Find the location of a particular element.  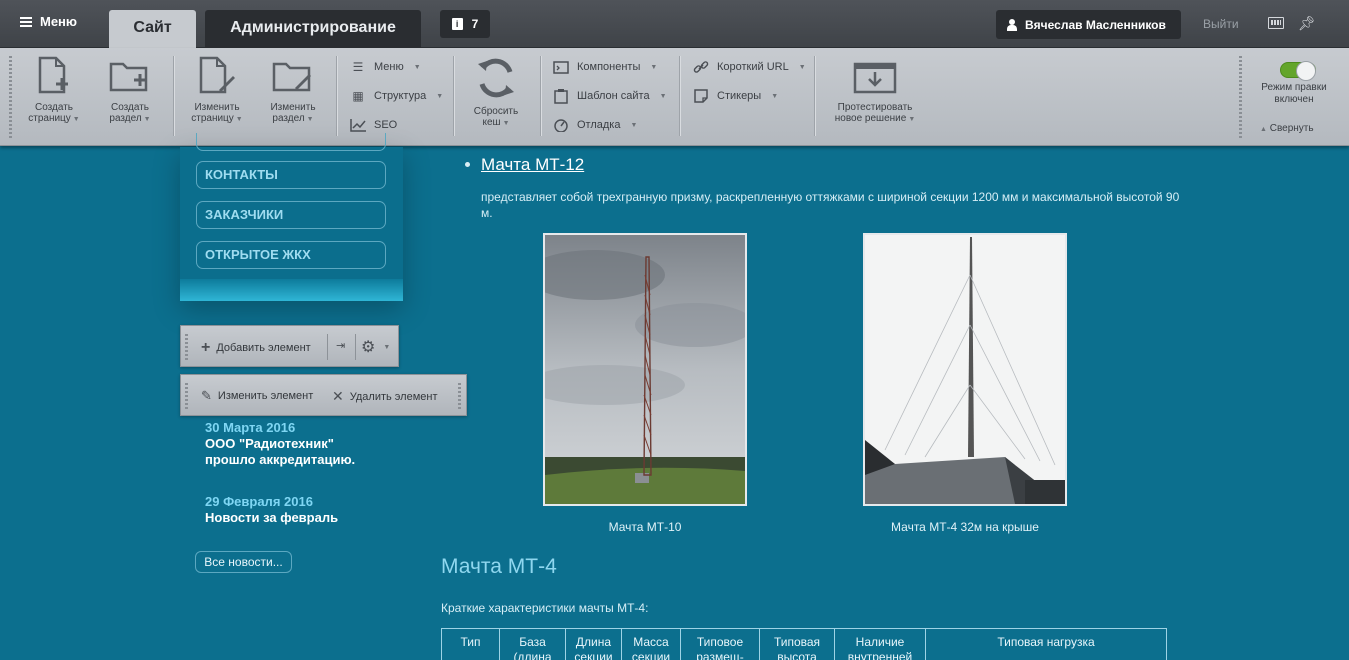

add-element-toolbar: + Добавить элемент ⇥ ⚙ ▼ is located at coordinates (289, 346).